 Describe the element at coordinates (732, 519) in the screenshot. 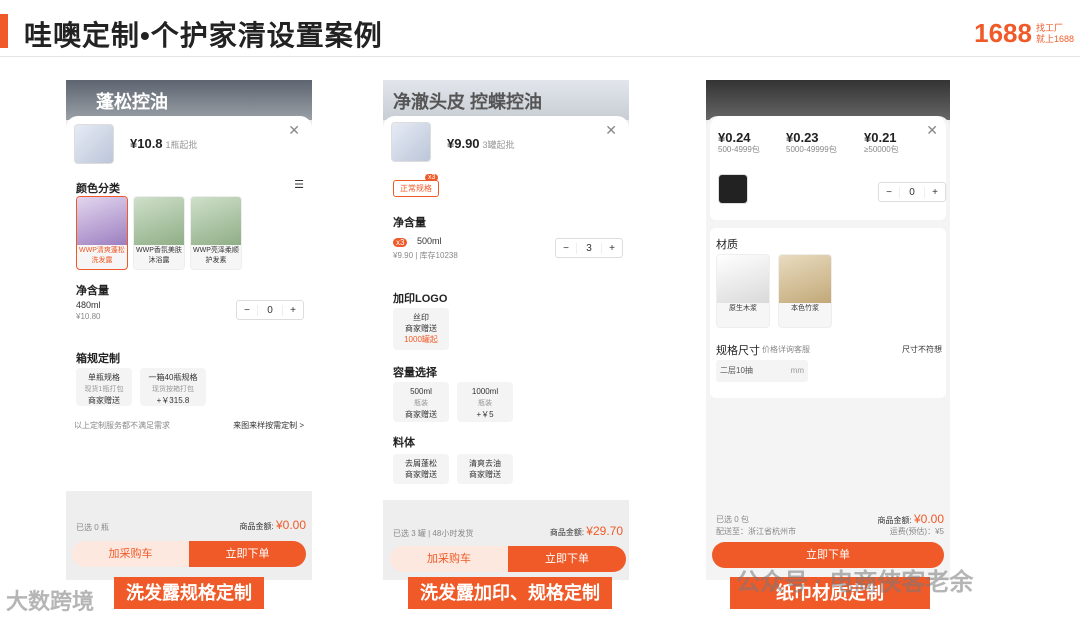

I see `selected-count: 已选 0 包` at that location.